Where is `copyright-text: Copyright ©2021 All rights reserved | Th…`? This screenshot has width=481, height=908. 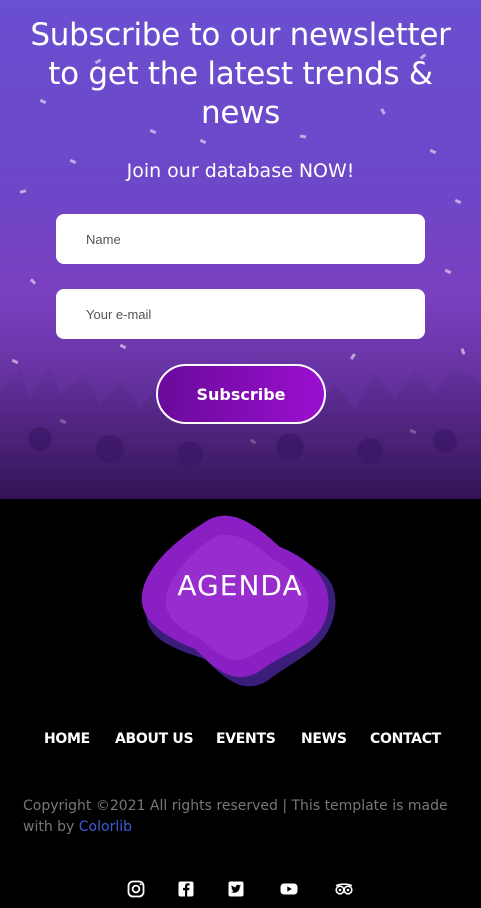 copyright-text: Copyright ©2021 All rights reserved | Th… is located at coordinates (238, 817).